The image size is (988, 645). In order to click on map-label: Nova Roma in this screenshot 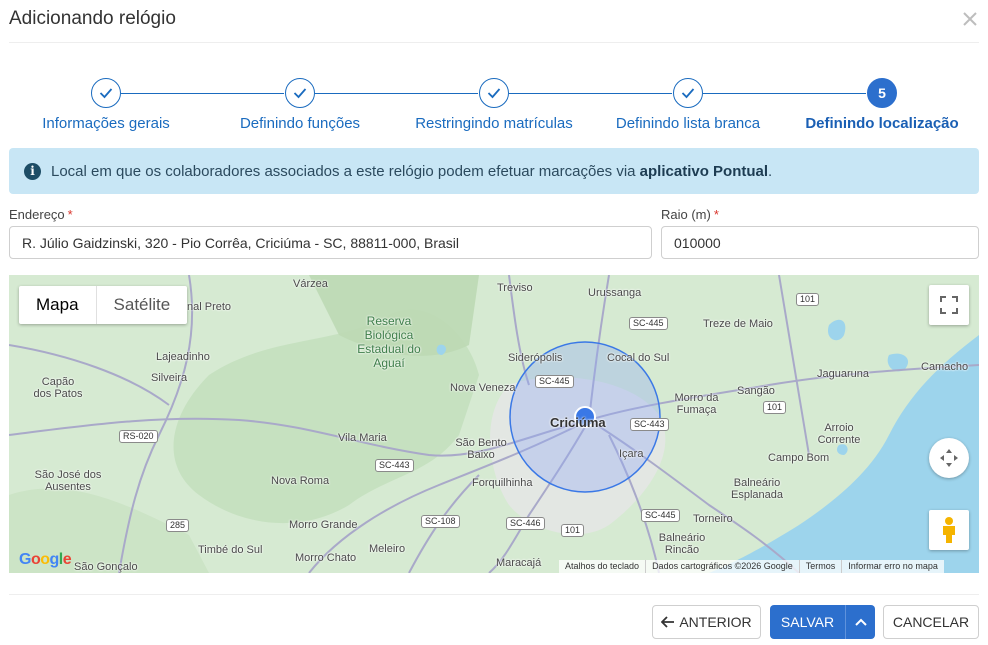, I will do `click(300, 481)`.